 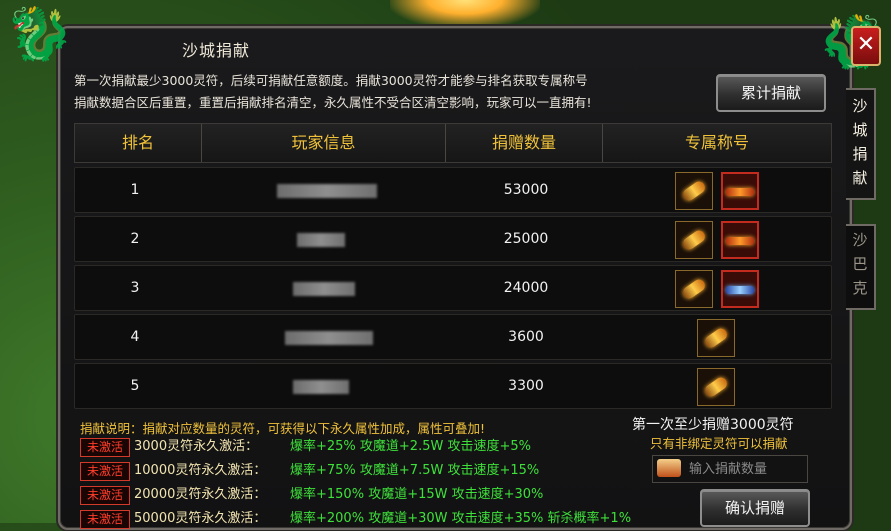 I want to click on minimum-donation-note: 第一次至少捐赠3000灵符, so click(x=713, y=425).